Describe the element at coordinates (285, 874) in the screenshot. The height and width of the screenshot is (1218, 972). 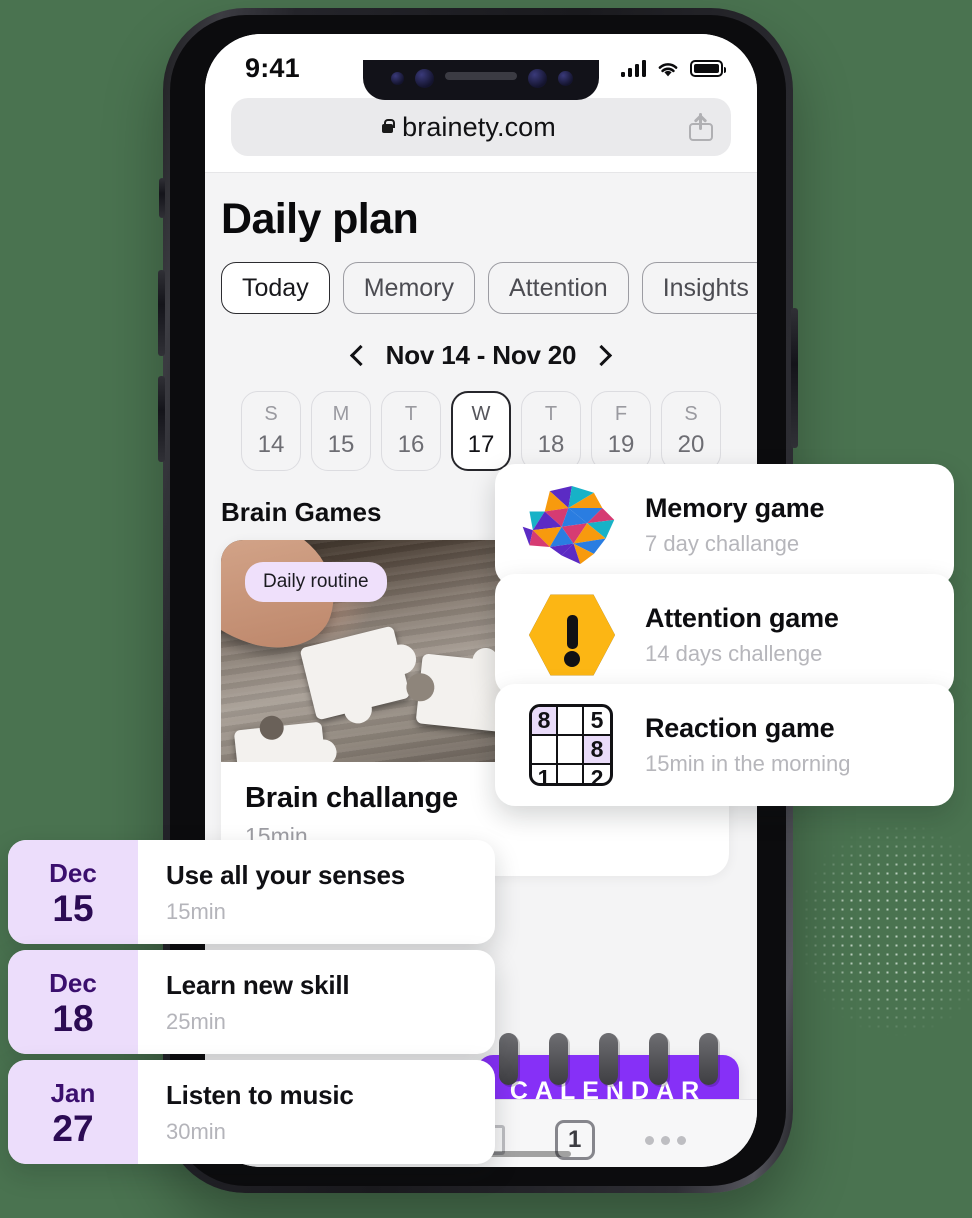
I see `task-card-title: Use all your senses` at that location.